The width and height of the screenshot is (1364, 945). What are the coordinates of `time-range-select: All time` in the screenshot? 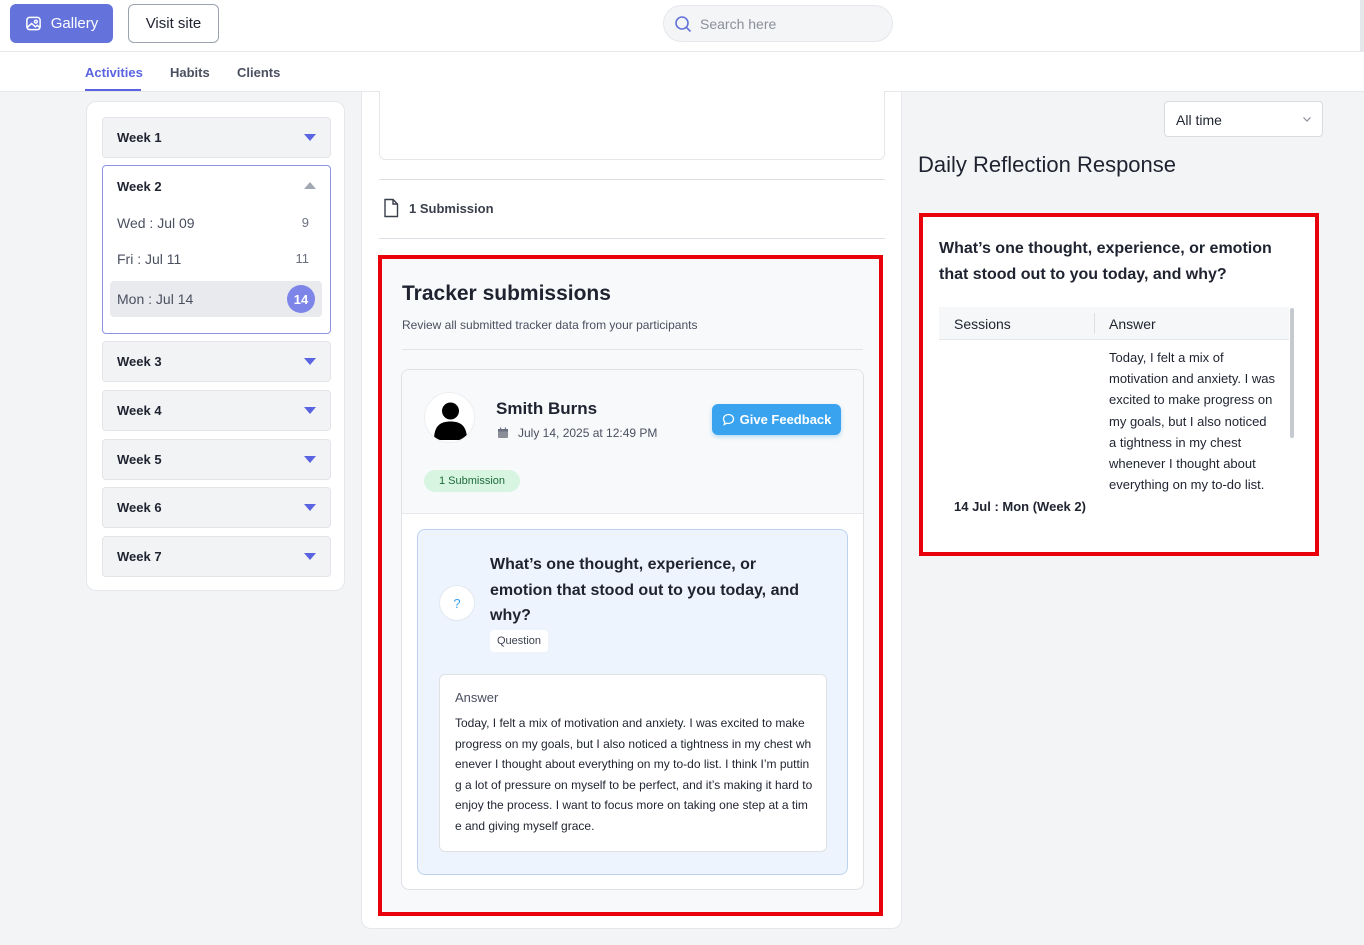 It's located at (1243, 119).